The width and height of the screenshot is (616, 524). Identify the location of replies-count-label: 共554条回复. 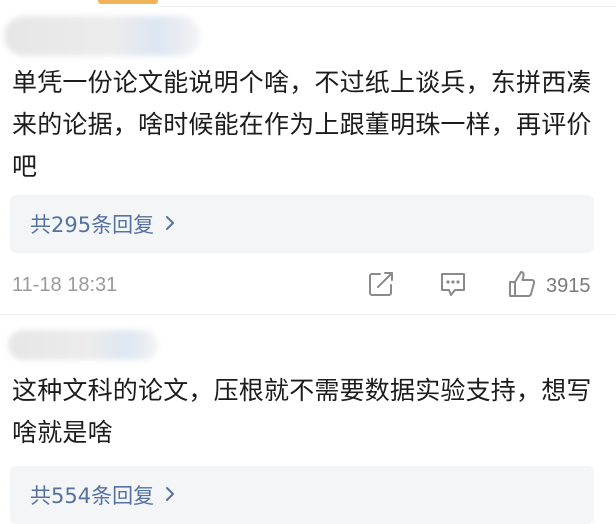
(92, 496).